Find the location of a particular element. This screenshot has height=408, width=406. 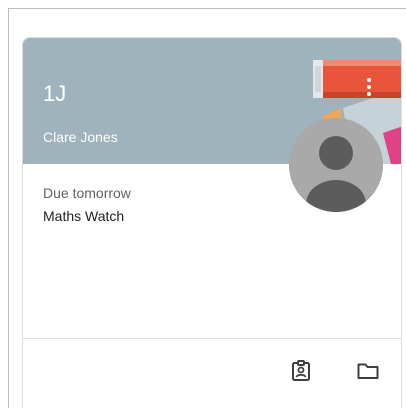

class-name: 1J is located at coordinates (54, 94).